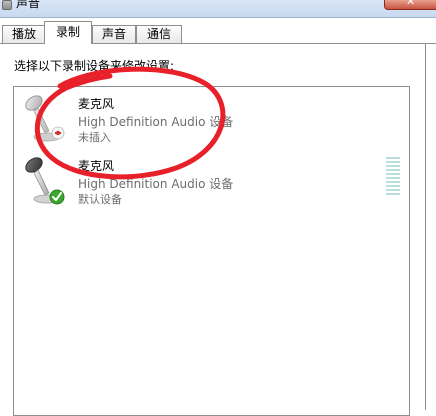 This screenshot has height=416, width=436. I want to click on tab-playback: 播放, so click(24, 34).